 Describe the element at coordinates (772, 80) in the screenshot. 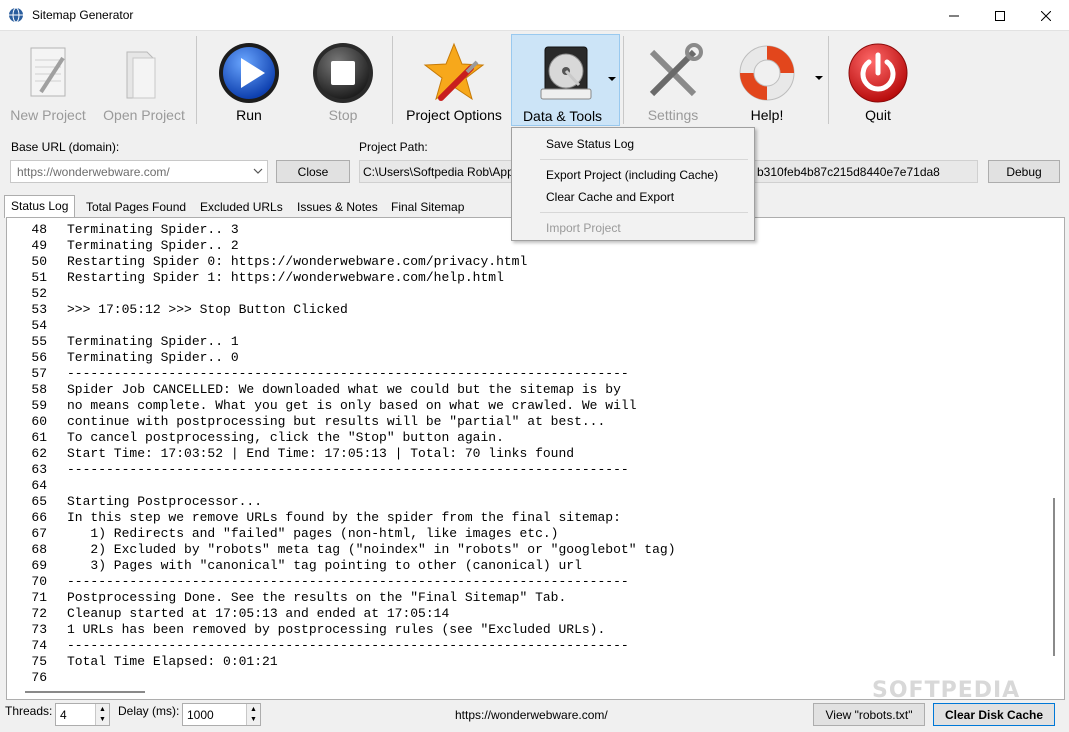

I see `help-button: Help!` at that location.